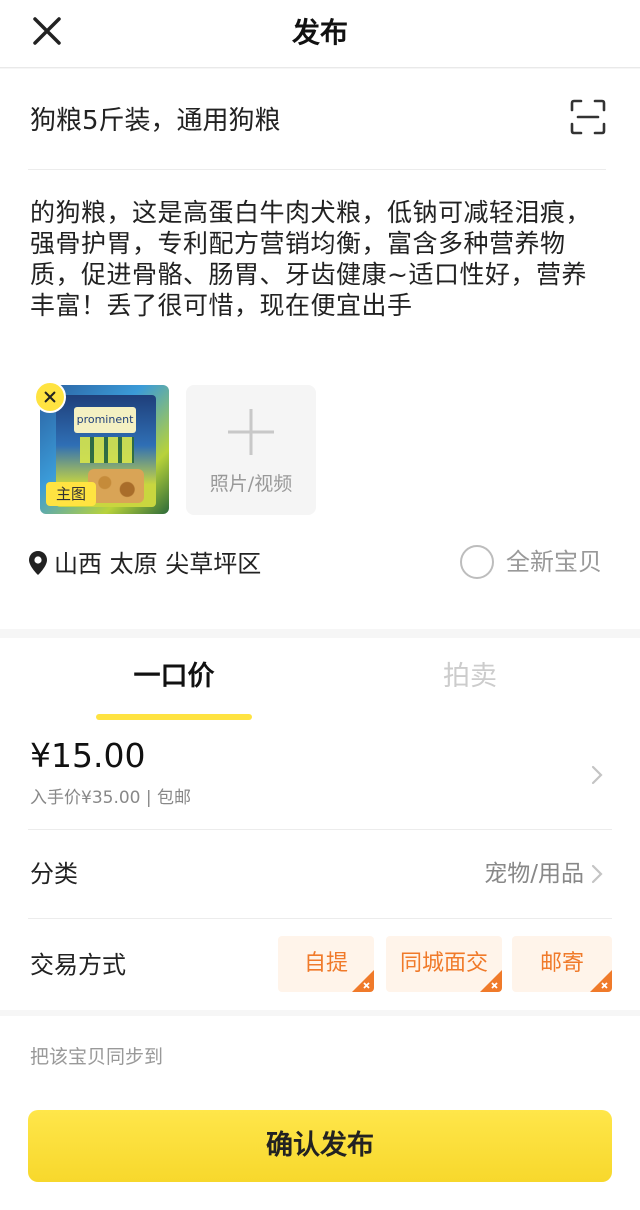 The height and width of the screenshot is (1210, 640). I want to click on trade-option-label: 邮寄, so click(561, 963).